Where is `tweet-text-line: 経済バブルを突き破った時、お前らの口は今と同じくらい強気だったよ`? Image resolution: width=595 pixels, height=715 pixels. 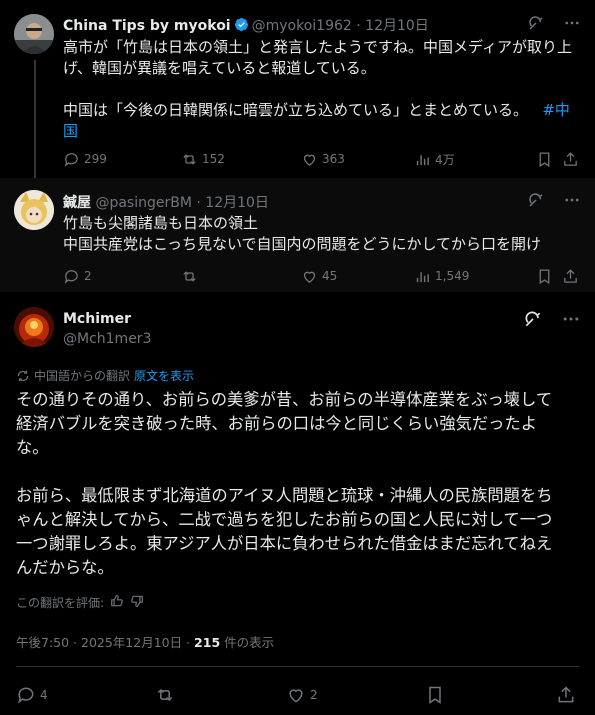 tweet-text-line: 経済バブルを突き破った時、お前らの口は今と同じくらい強気だったよ is located at coordinates (277, 423).